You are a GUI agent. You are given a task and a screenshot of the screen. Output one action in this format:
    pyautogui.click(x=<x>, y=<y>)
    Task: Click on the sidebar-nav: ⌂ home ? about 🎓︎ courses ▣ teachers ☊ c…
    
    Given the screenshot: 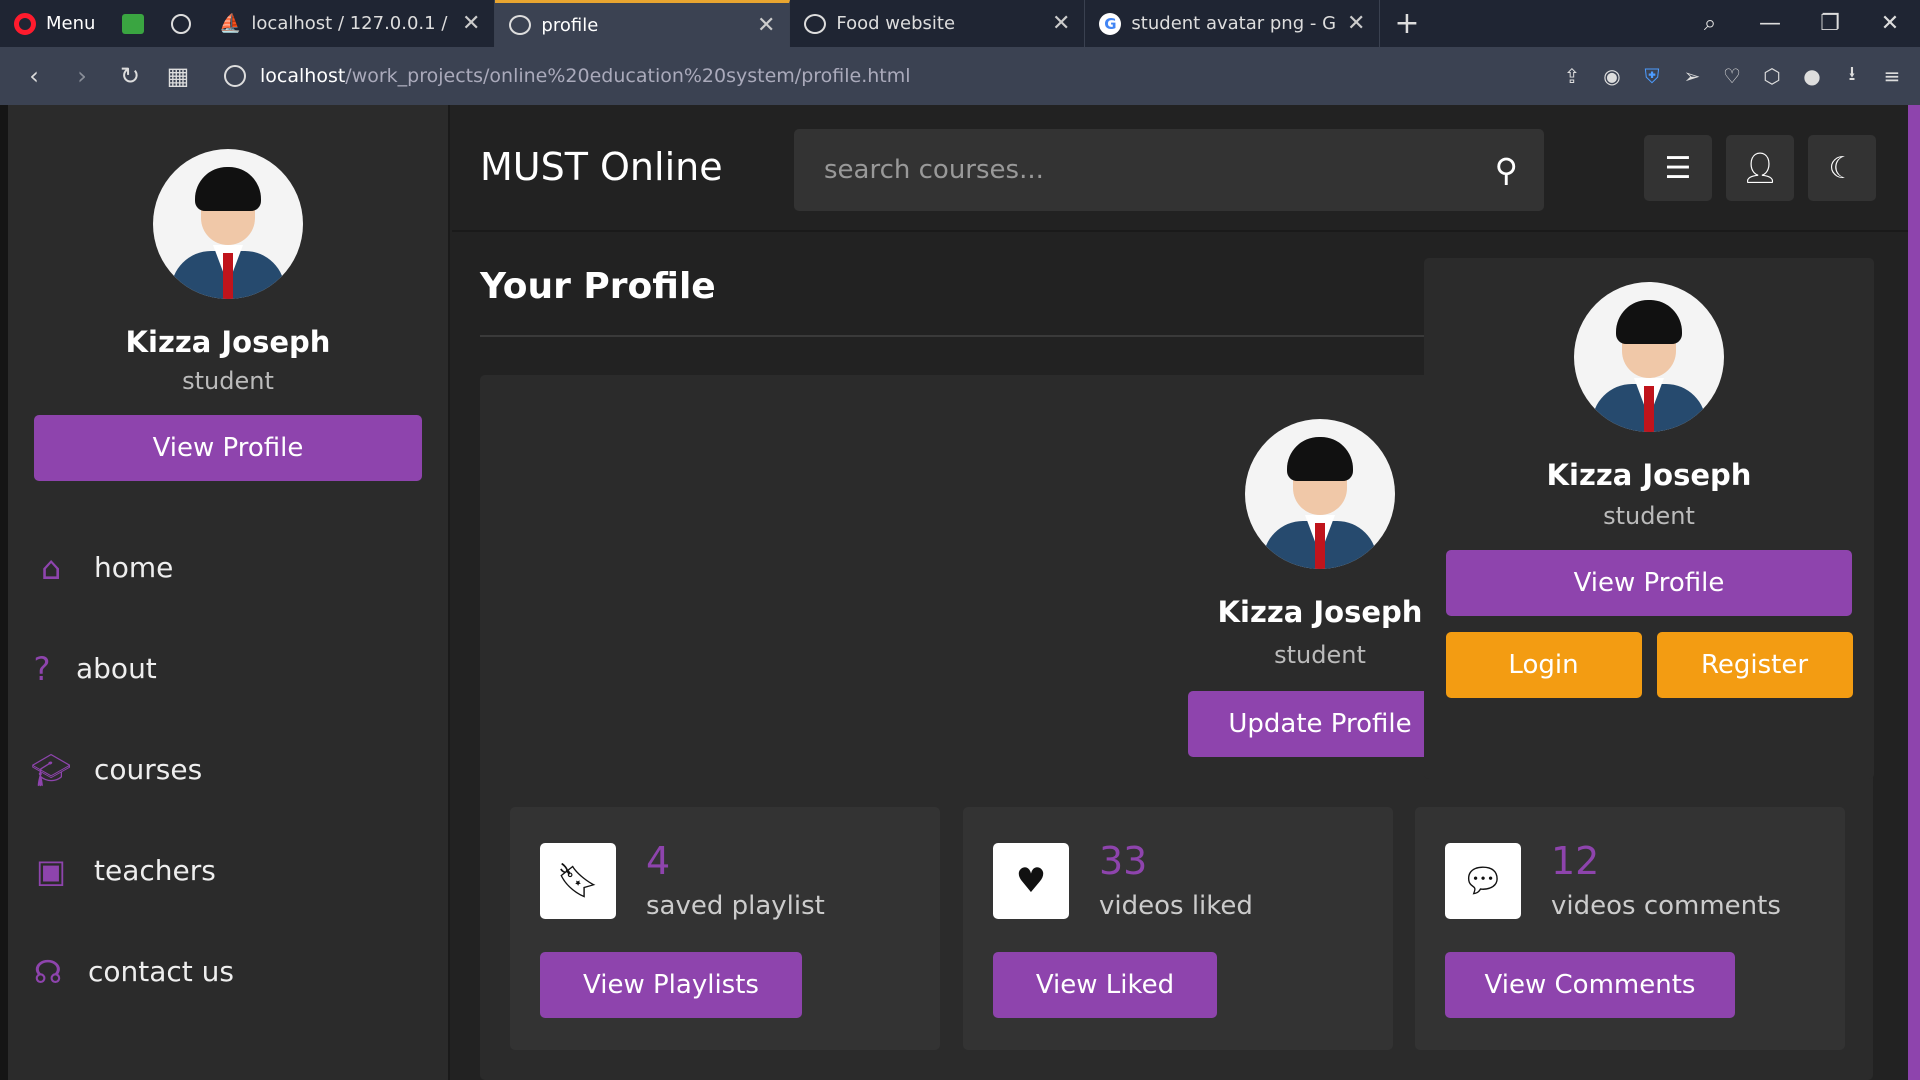 What is the action you would take?
    pyautogui.click(x=235, y=769)
    